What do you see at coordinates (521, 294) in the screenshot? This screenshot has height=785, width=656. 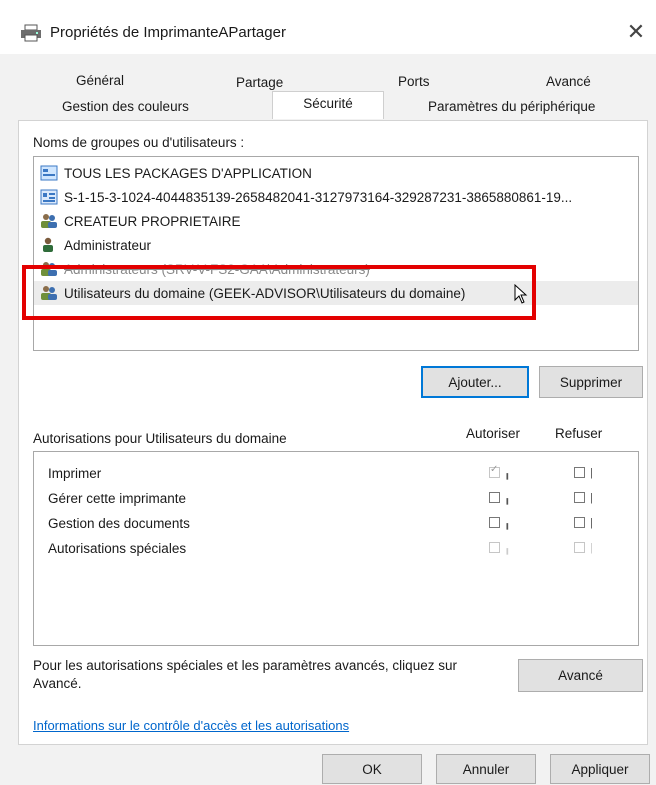 I see `mouse-cursor-icon` at bounding box center [521, 294].